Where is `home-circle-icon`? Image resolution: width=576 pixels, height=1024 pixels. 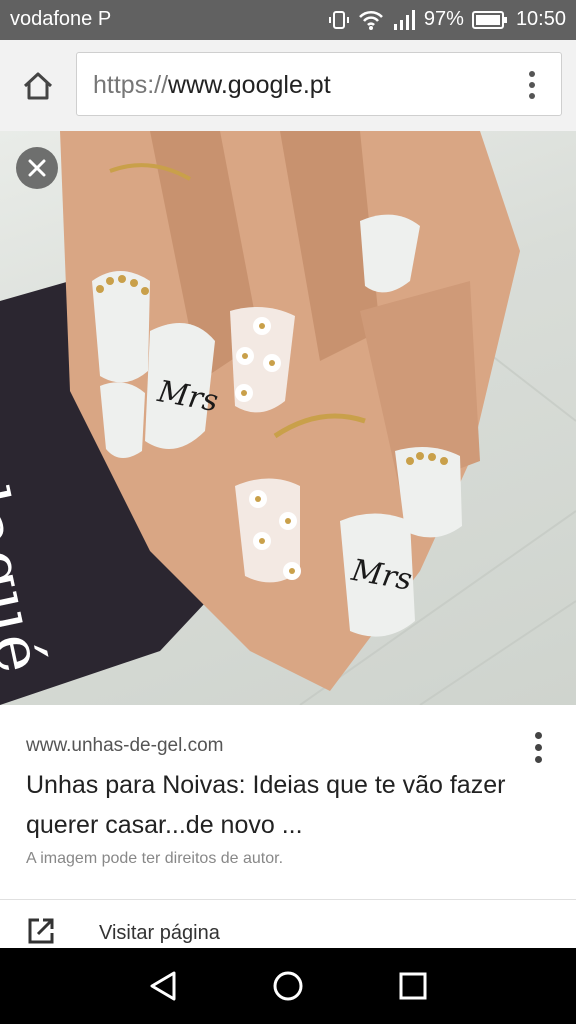 home-circle-icon is located at coordinates (288, 986).